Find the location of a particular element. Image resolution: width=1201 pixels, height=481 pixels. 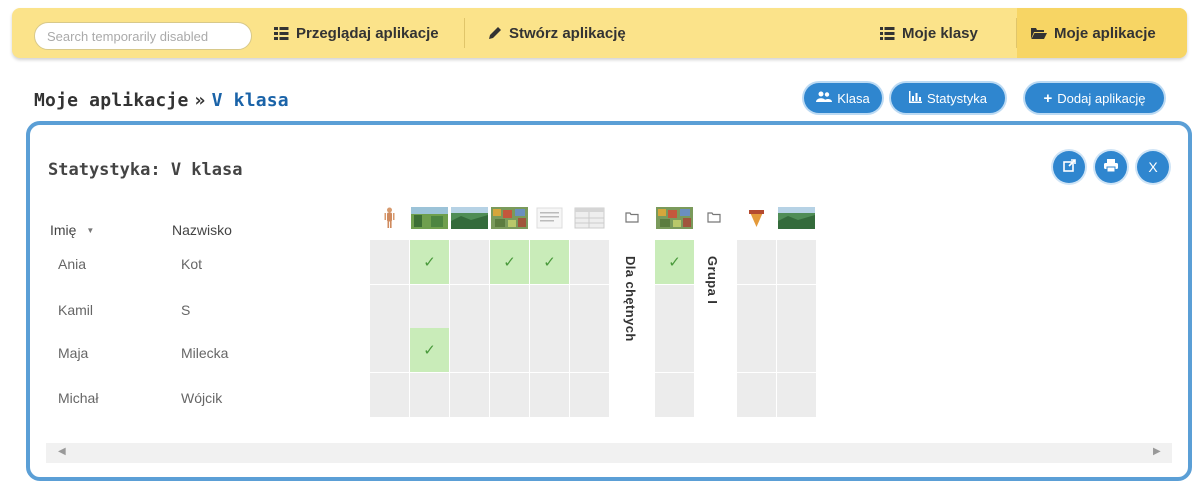

student-first-name: Michał is located at coordinates (78, 398).